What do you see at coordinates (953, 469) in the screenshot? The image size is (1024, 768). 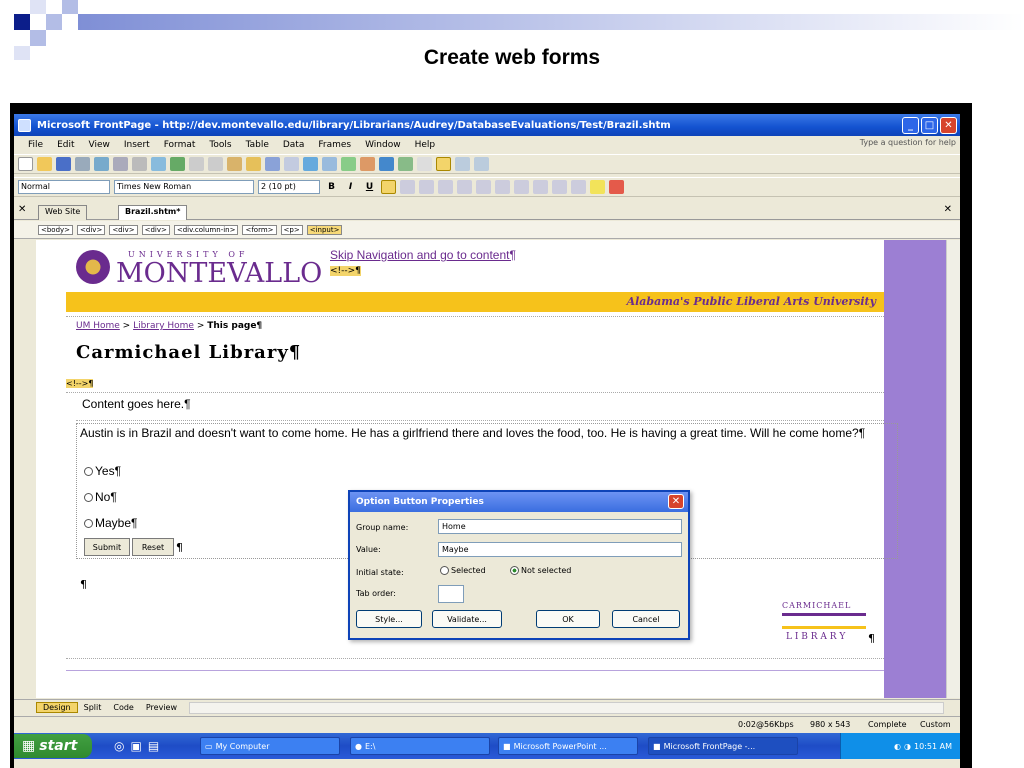 I see `vertical-scrollbar` at bounding box center [953, 469].